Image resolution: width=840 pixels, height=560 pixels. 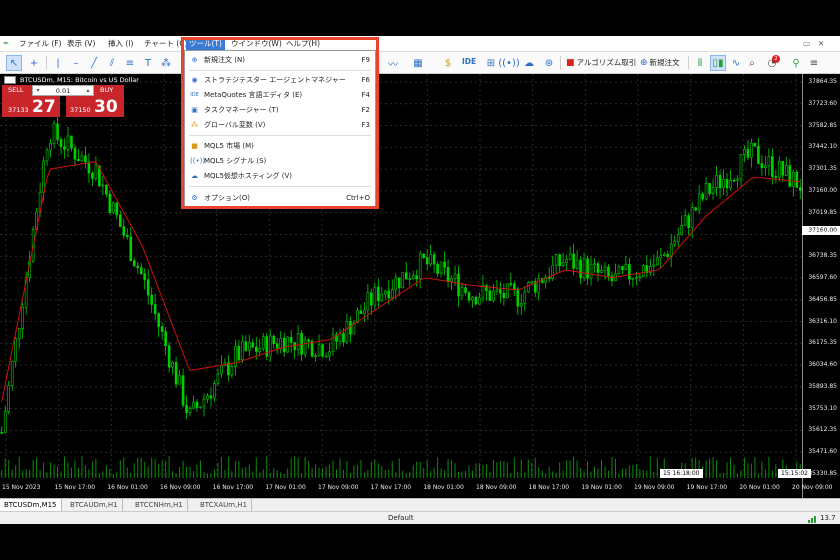 I want to click on notification-badge: 2, so click(x=776, y=59).